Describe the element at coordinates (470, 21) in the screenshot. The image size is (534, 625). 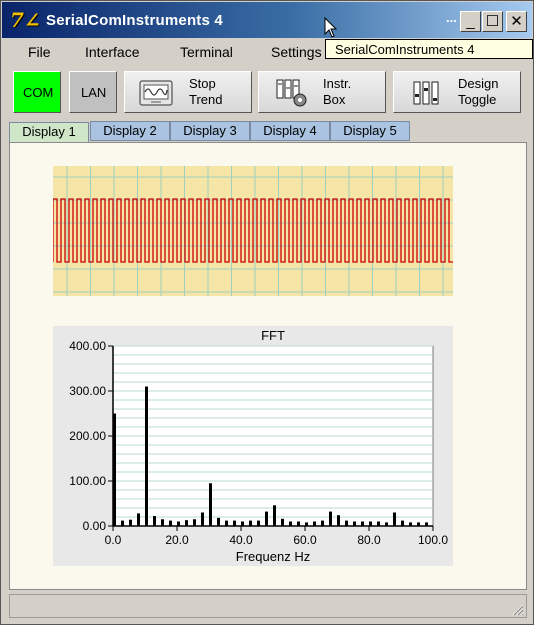
I see `minimize-button: _` at that location.